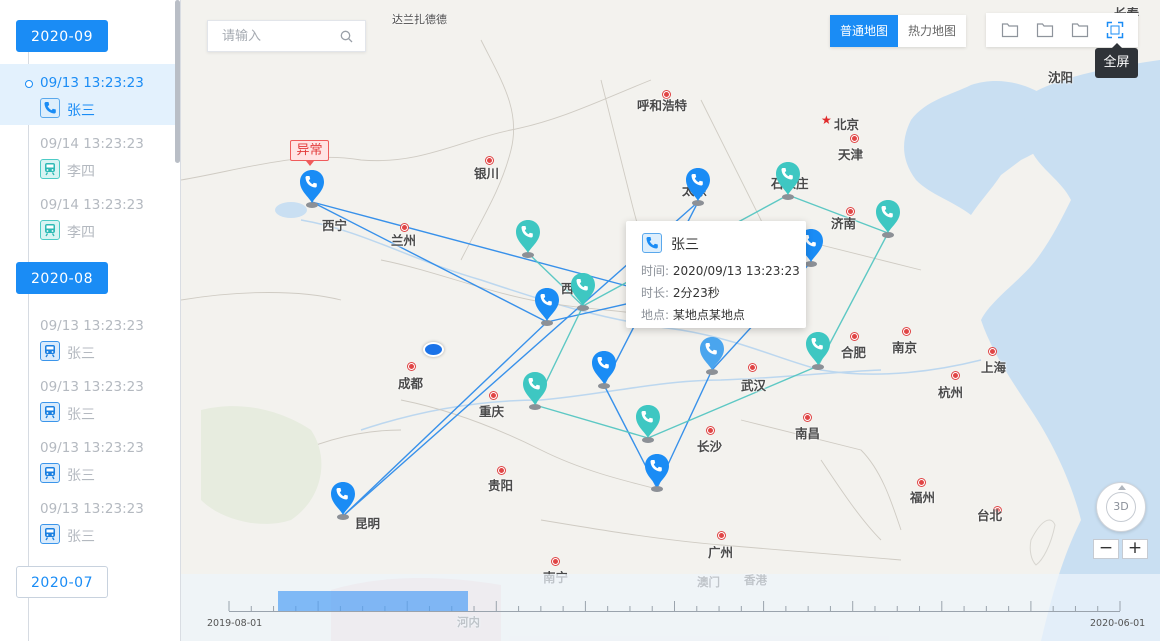  Describe the element at coordinates (268, 36) in the screenshot. I see `search-input` at that location.